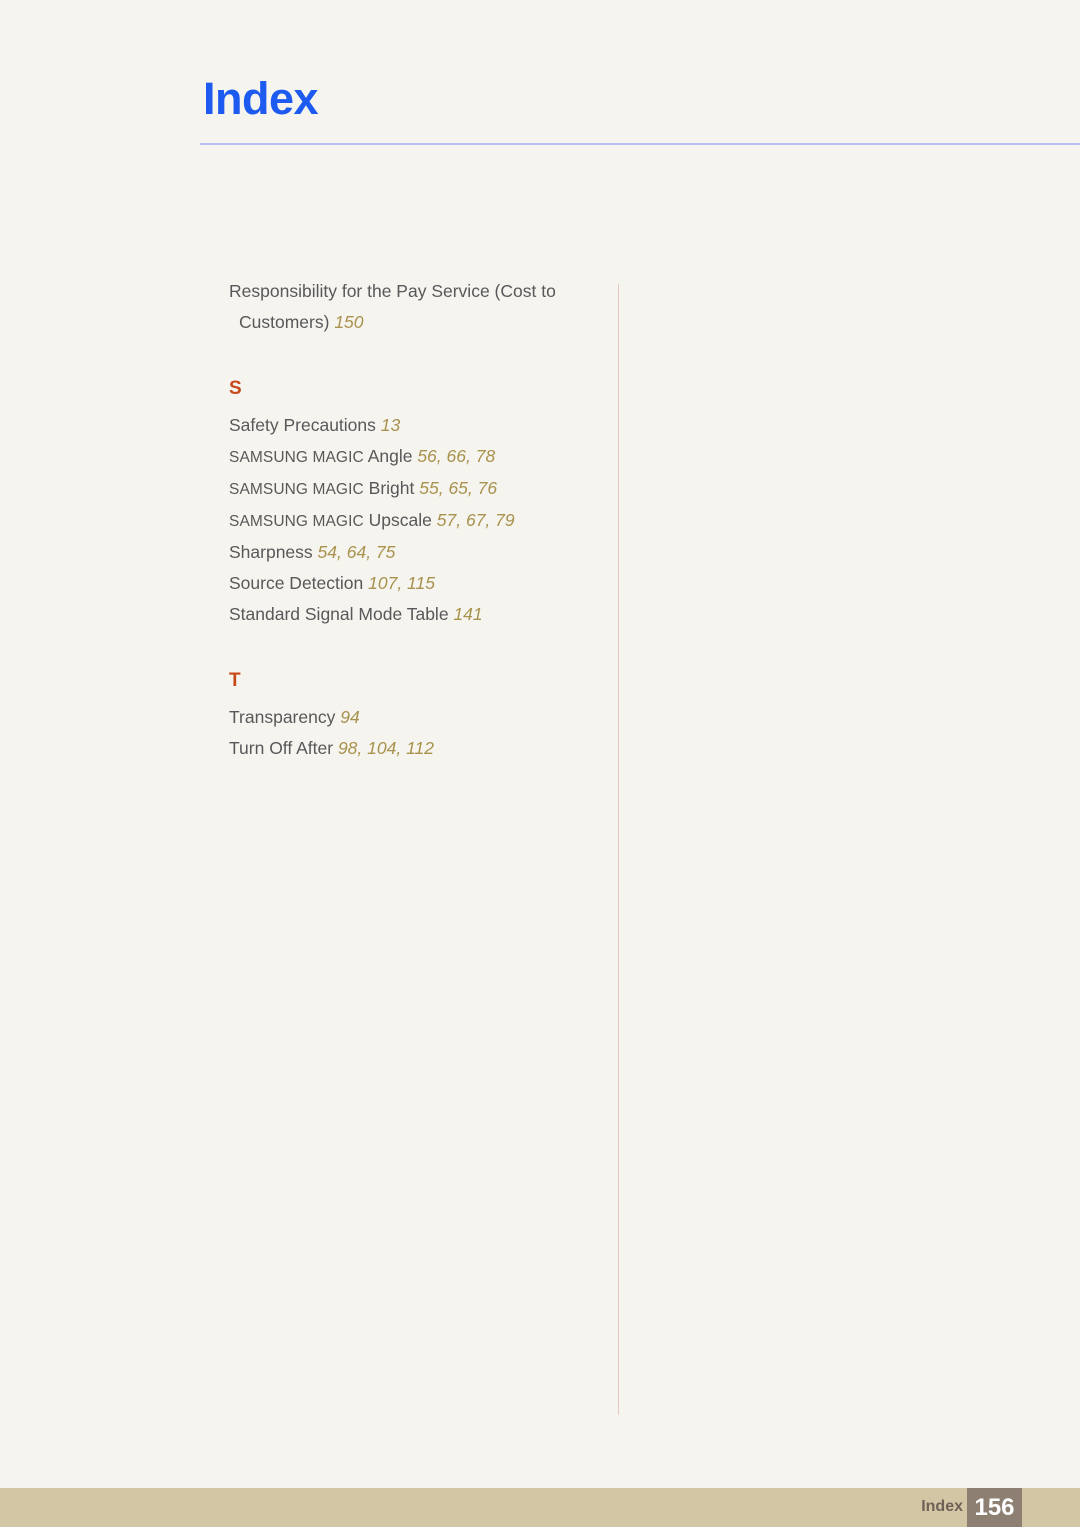 The width and height of the screenshot is (1080, 1527). Describe the element at coordinates (390, 425) in the screenshot. I see `index-entry-page-refs: 13` at that location.